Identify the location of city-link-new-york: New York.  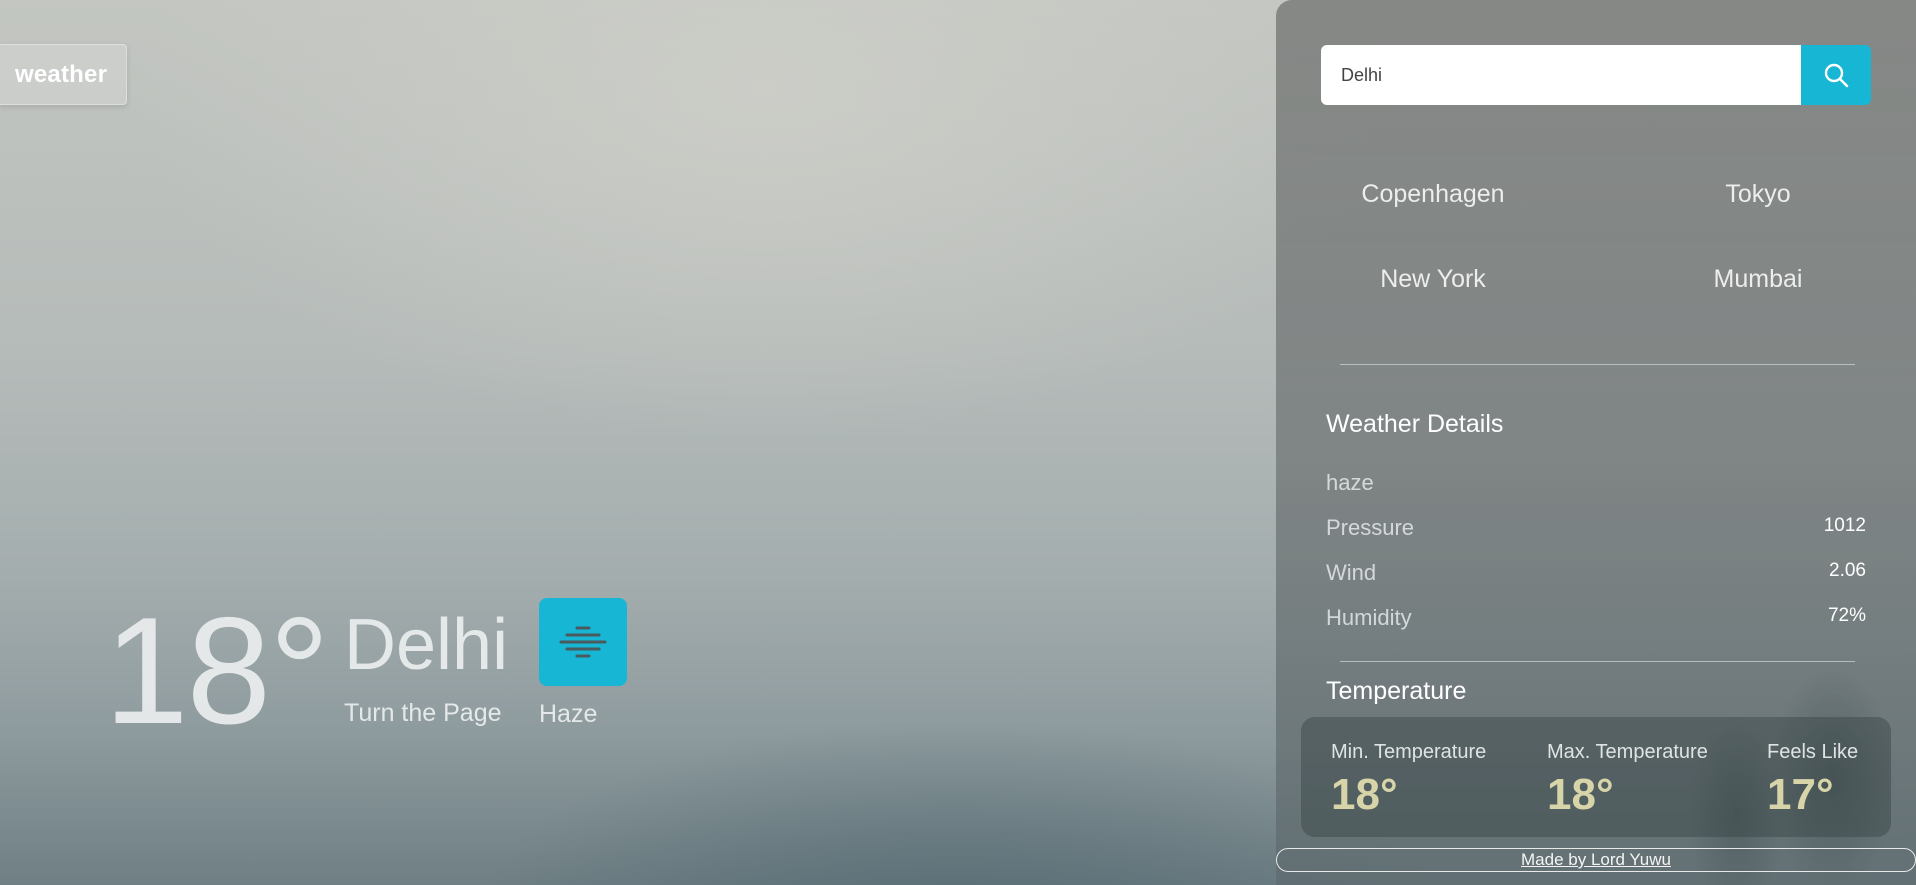
(1433, 279).